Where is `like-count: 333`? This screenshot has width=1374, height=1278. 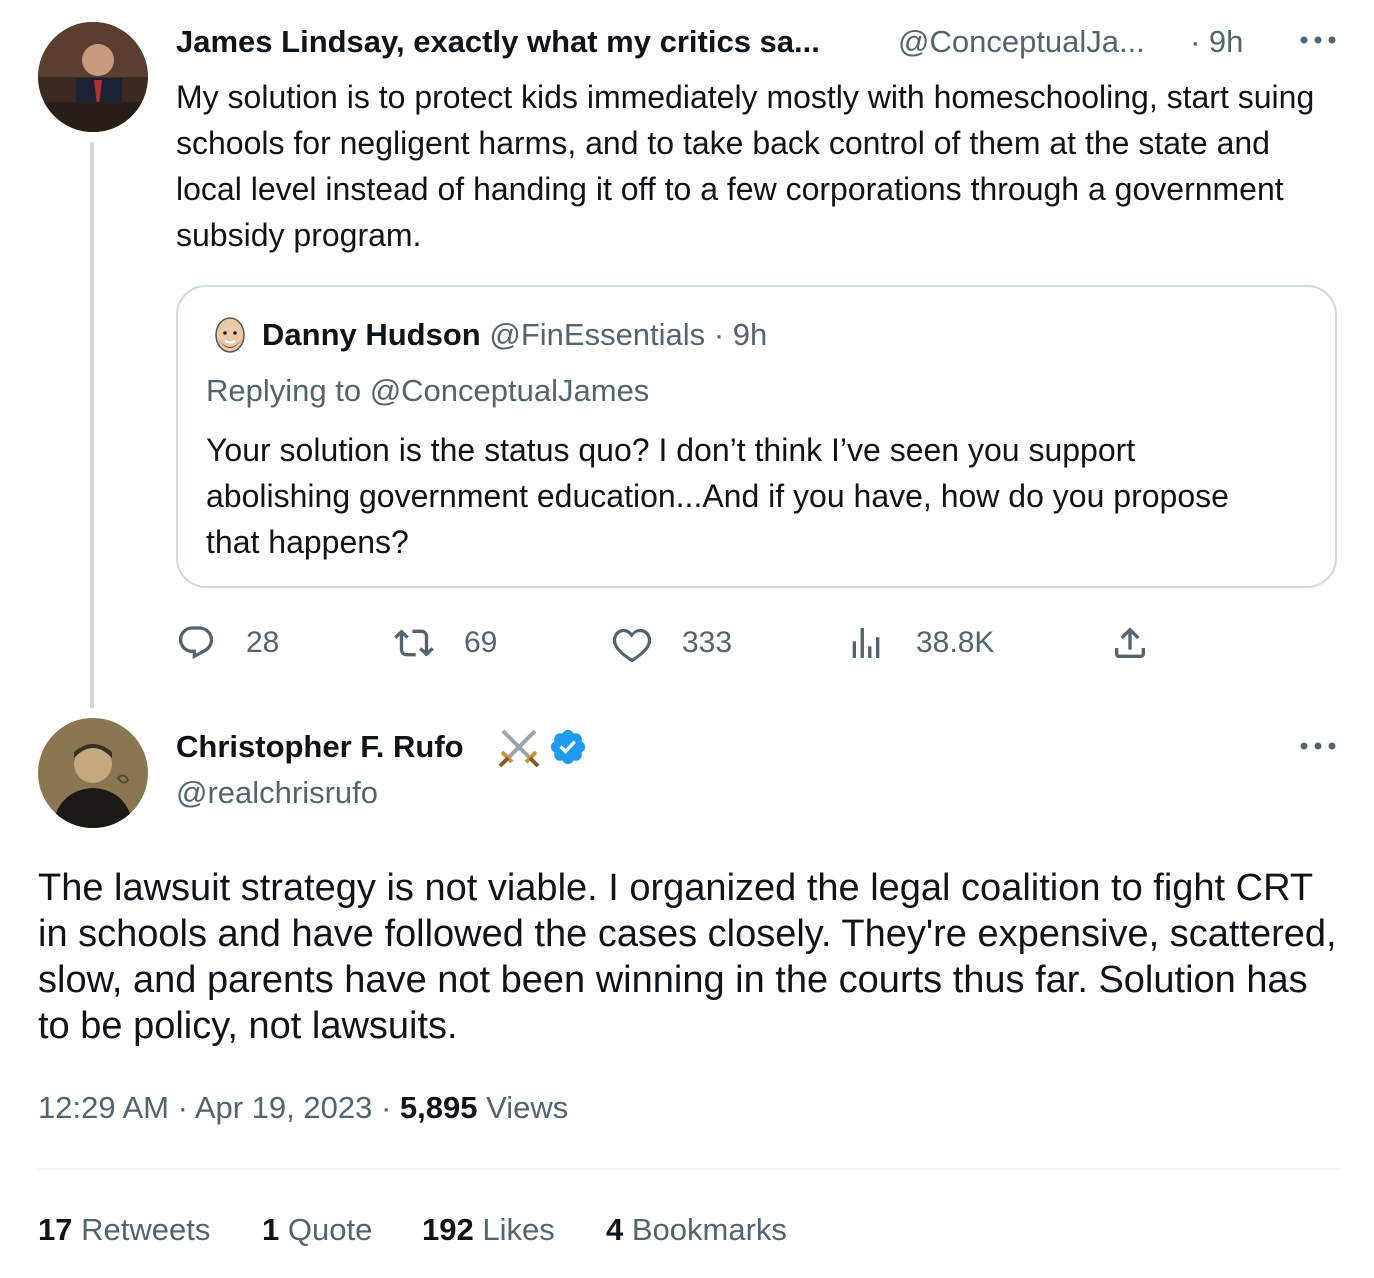 like-count: 333 is located at coordinates (707, 642).